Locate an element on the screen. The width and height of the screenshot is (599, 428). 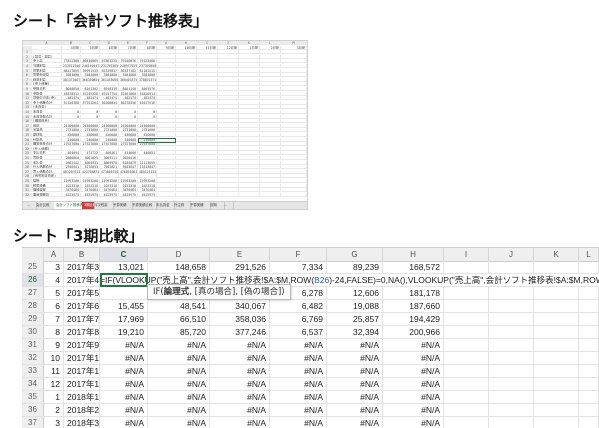
row-number: 30 is located at coordinates (33, 332).